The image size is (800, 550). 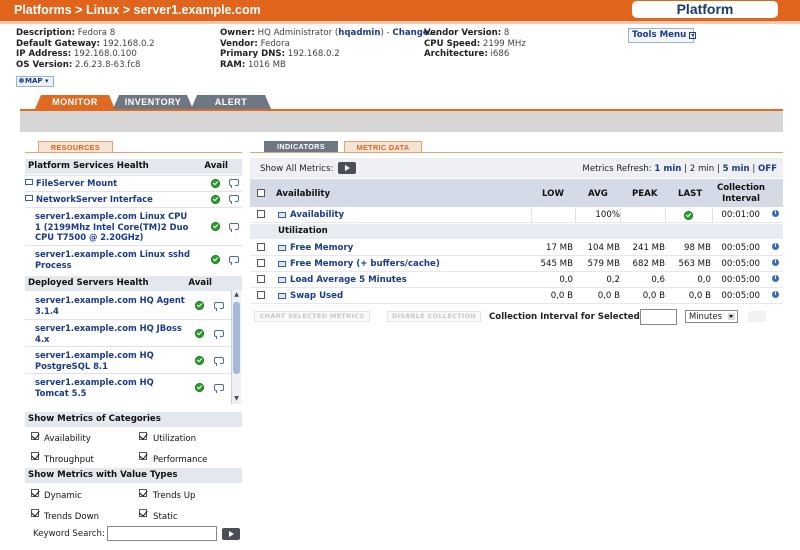 What do you see at coordinates (667, 169) in the screenshot?
I see `refresh-1min-link: 1 min` at bounding box center [667, 169].